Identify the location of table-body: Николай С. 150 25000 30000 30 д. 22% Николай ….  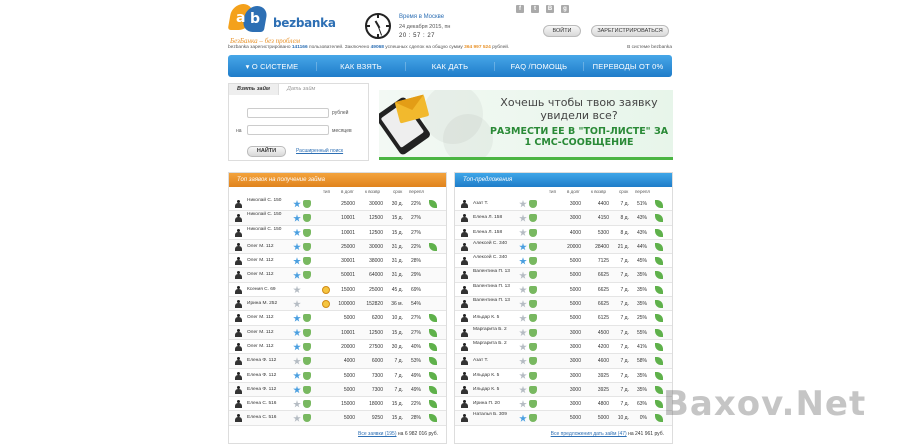
(337, 311).